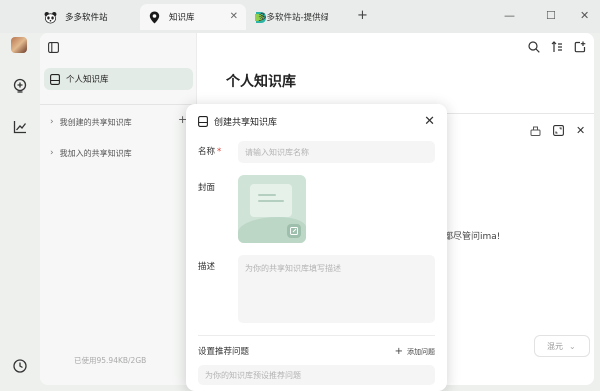  I want to click on add-question-button: + 添加问题, so click(415, 351).